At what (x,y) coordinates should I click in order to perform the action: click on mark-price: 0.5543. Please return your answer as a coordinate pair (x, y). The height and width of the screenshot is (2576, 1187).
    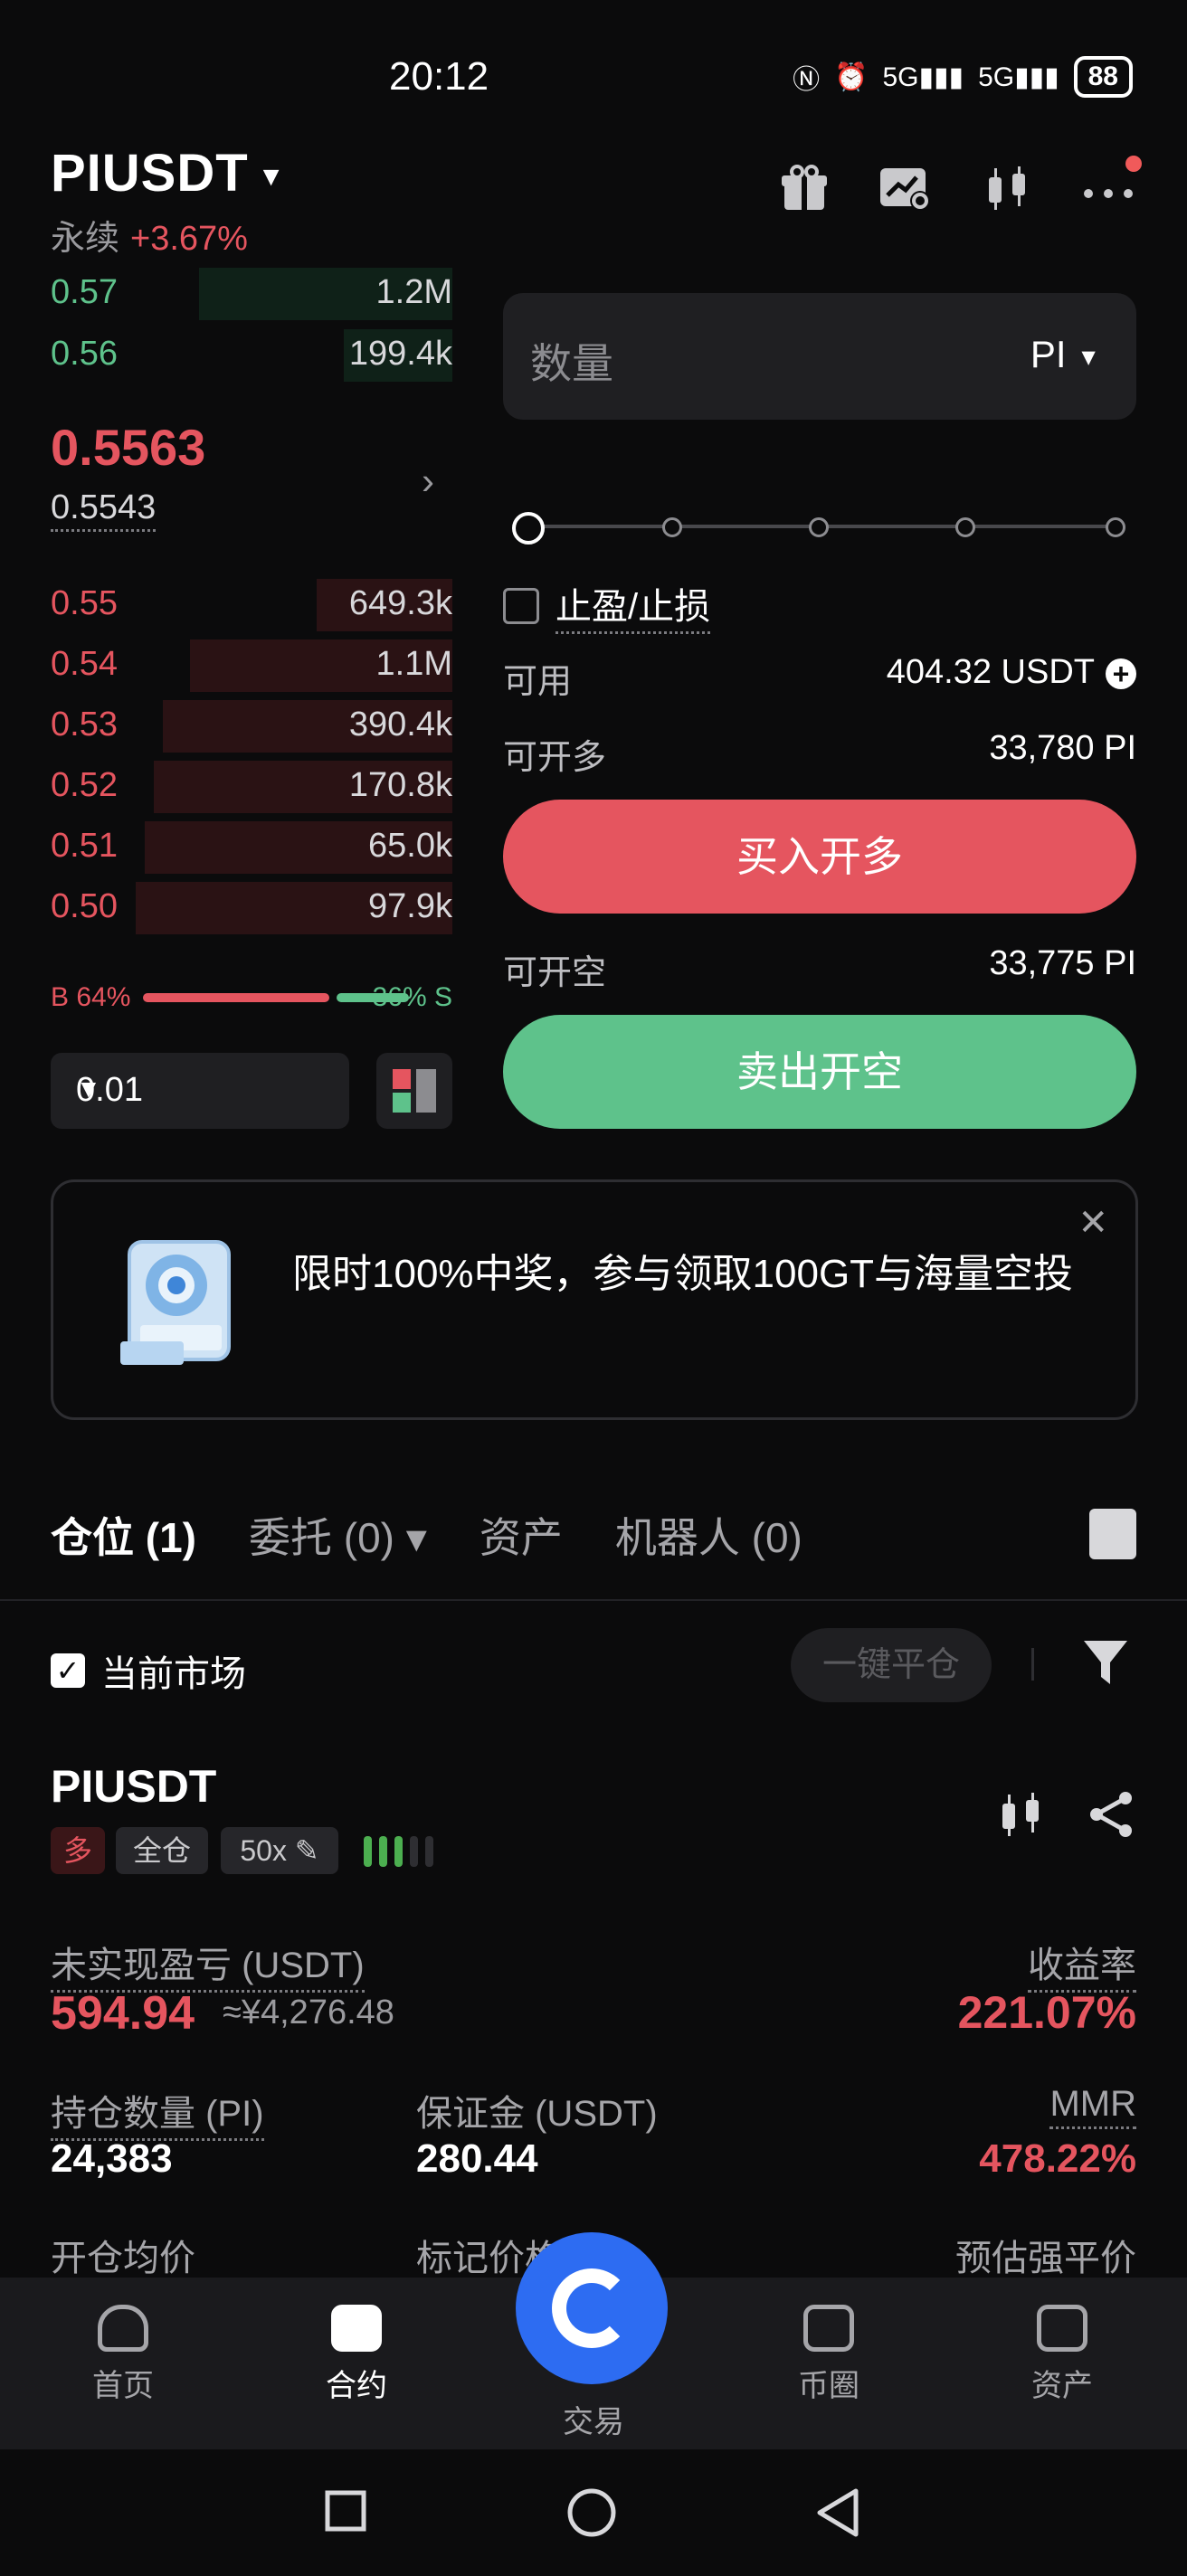
    Looking at the image, I should click on (104, 510).